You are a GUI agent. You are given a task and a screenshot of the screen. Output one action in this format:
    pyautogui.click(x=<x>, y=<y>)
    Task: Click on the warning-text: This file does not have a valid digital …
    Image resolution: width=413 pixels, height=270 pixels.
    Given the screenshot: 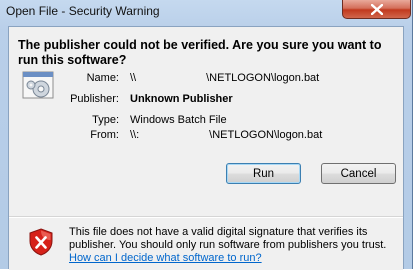 What is the action you would take?
    pyautogui.click(x=228, y=238)
    